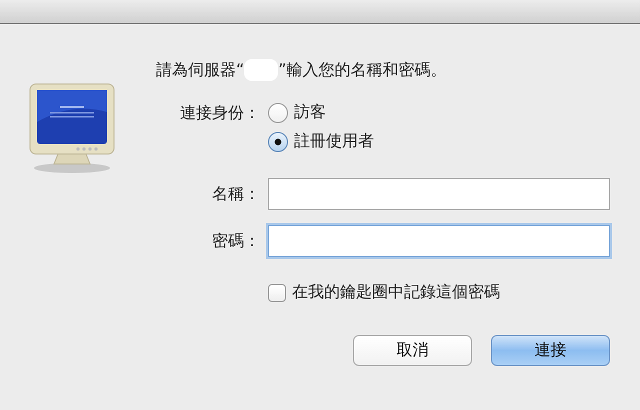 The height and width of the screenshot is (410, 640). I want to click on radio-label: 註冊使用者, so click(334, 141).